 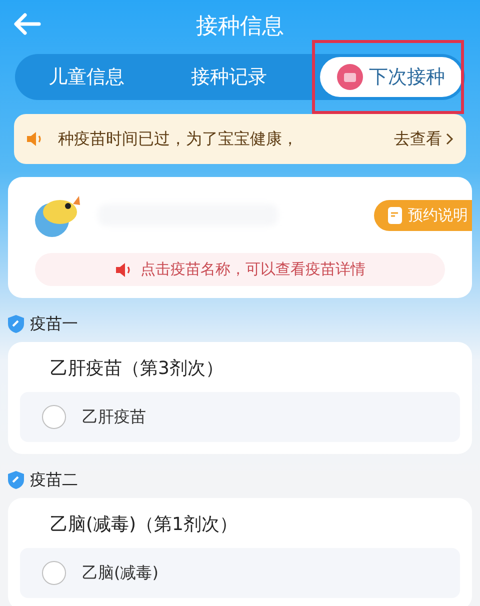 I want to click on vaccine-title: 乙肝疫苗（第3剂次）, so click(x=255, y=369).